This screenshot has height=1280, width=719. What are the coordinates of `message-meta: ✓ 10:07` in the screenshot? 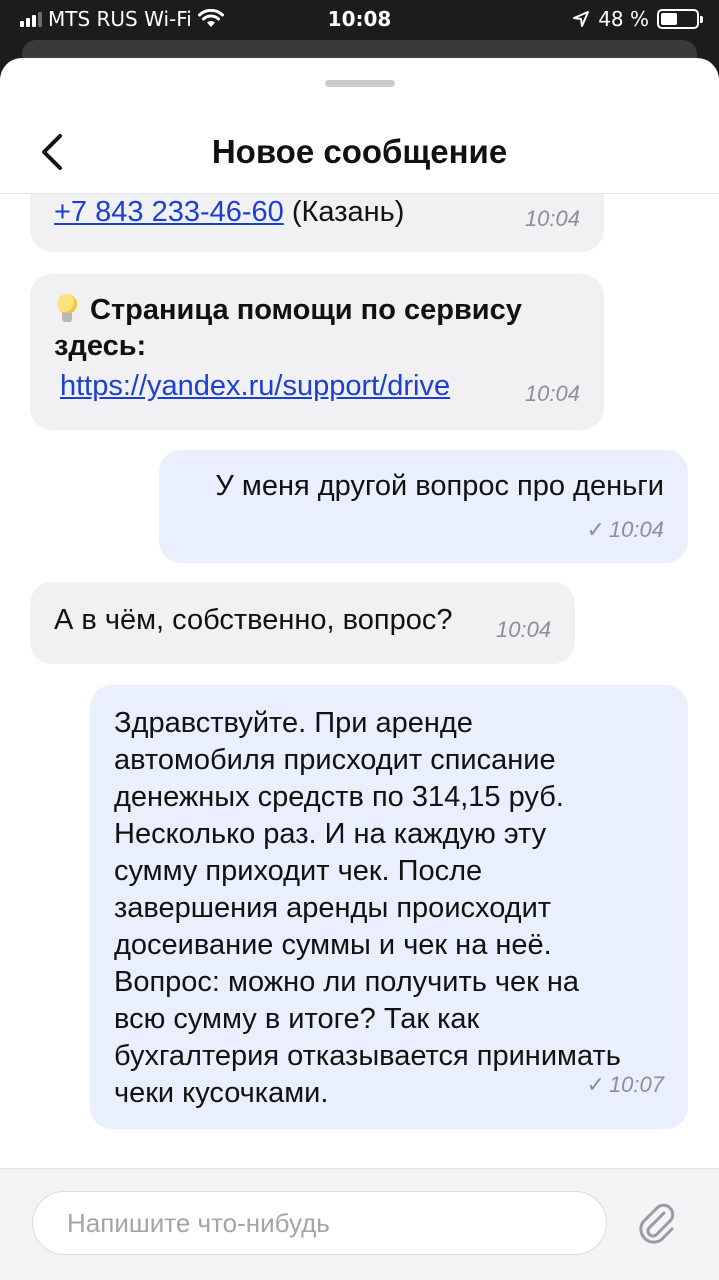 It's located at (626, 1085).